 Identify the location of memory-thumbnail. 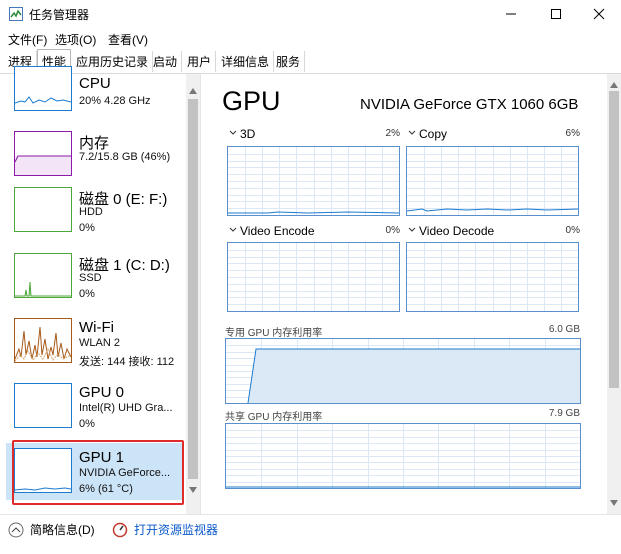
(43, 153).